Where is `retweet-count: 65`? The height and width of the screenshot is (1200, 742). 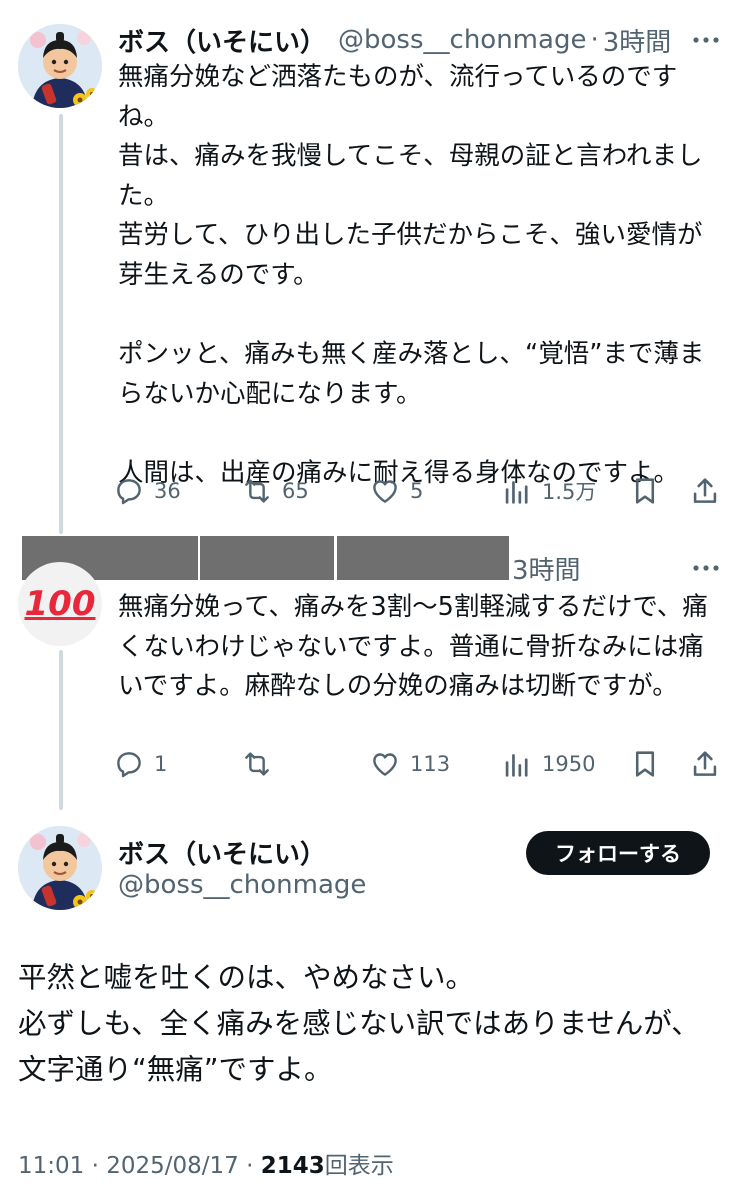 retweet-count: 65 is located at coordinates (295, 491).